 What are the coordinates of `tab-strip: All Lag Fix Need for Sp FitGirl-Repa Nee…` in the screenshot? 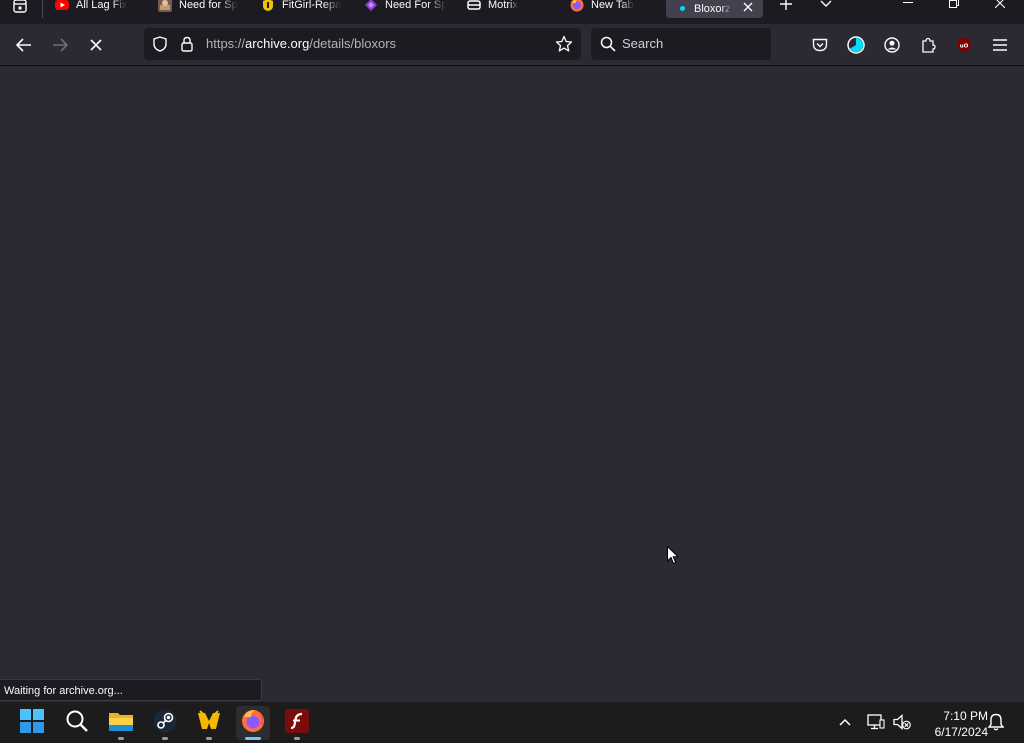 It's located at (512, 12).